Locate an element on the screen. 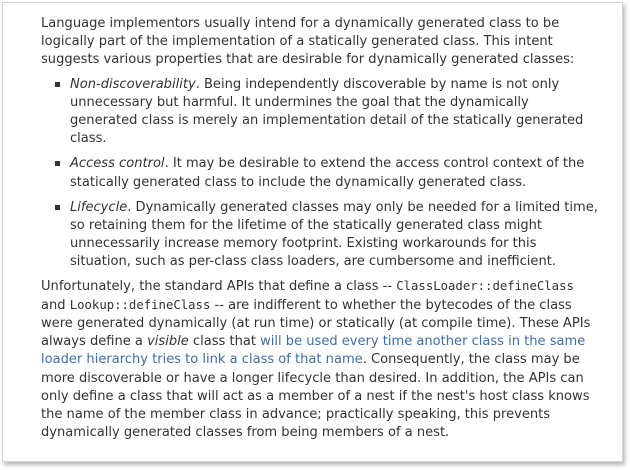  conclusion-text-2: and is located at coordinates (55, 305).